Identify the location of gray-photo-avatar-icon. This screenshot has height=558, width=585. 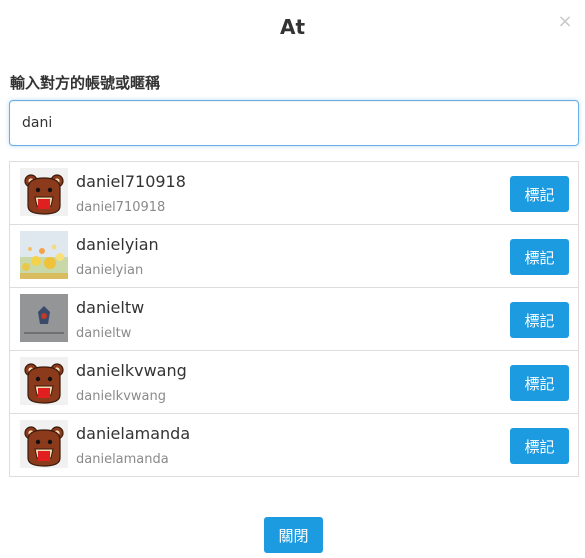
(44, 318).